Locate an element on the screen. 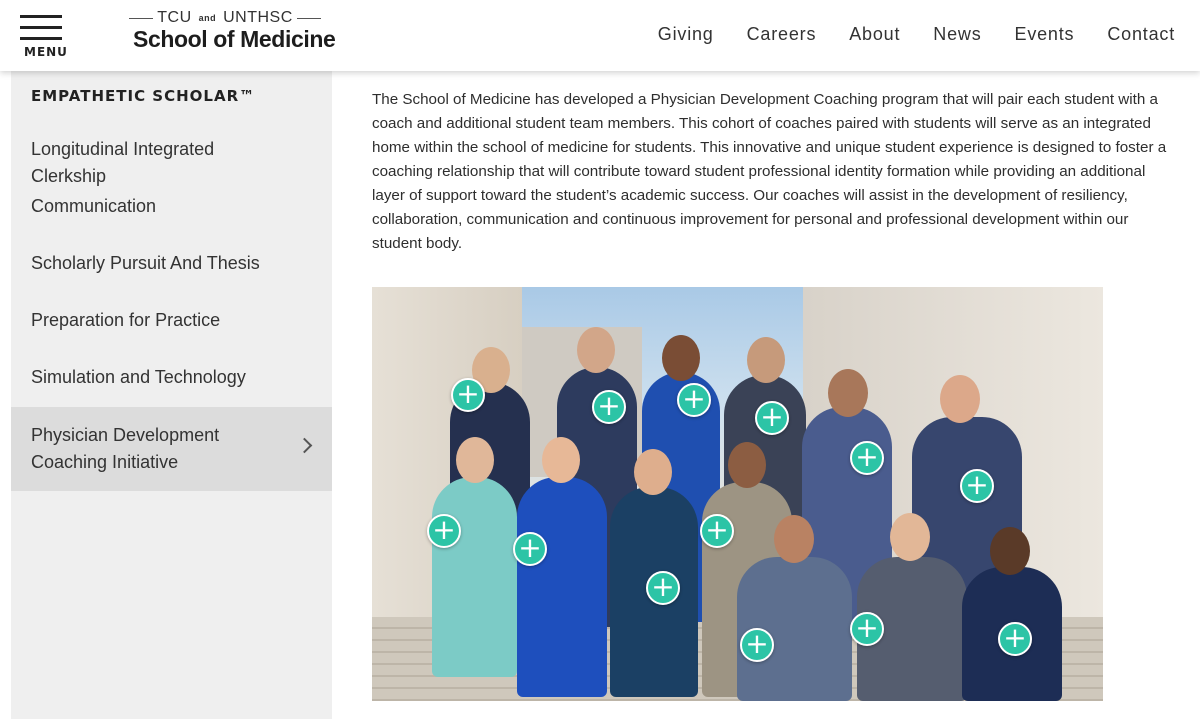 Image resolution: width=1200 pixels, height=719 pixels. menu-button: MENU is located at coordinates (43, 37).